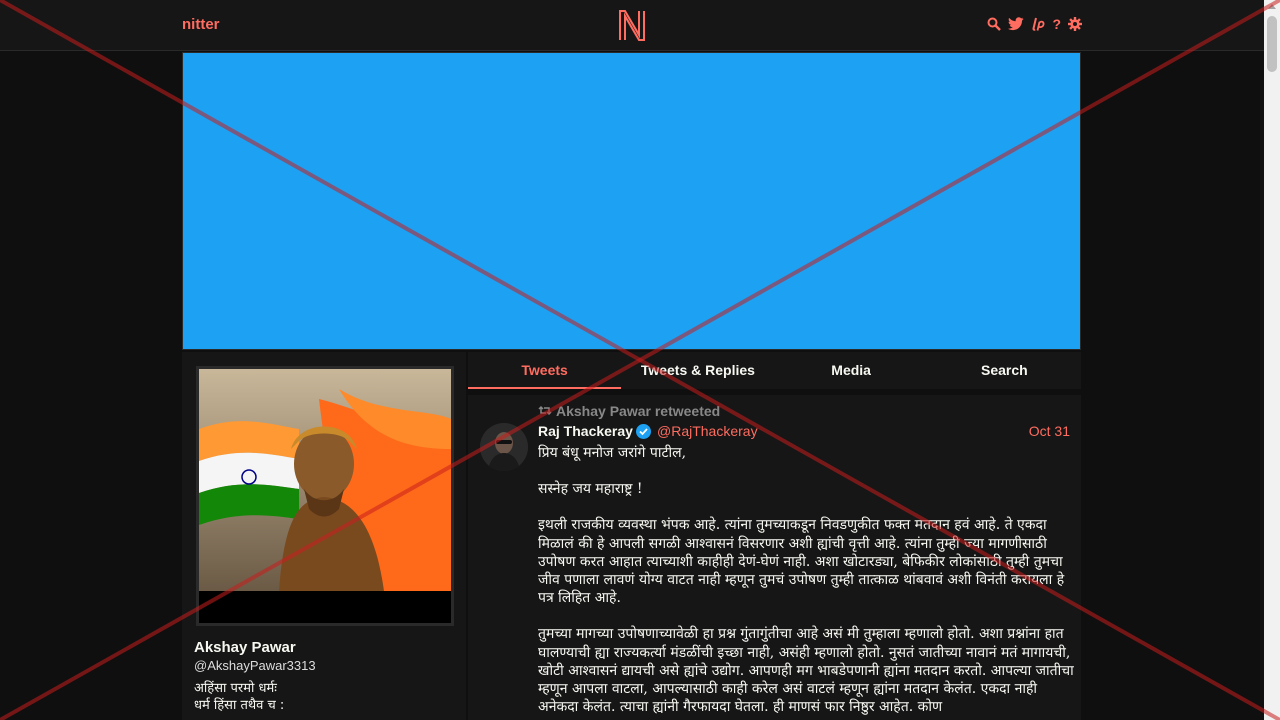 The height and width of the screenshot is (720, 1280). Describe the element at coordinates (638, 411) in the screenshot. I see `retweet-label: Akshay Pawar retweeted` at that location.